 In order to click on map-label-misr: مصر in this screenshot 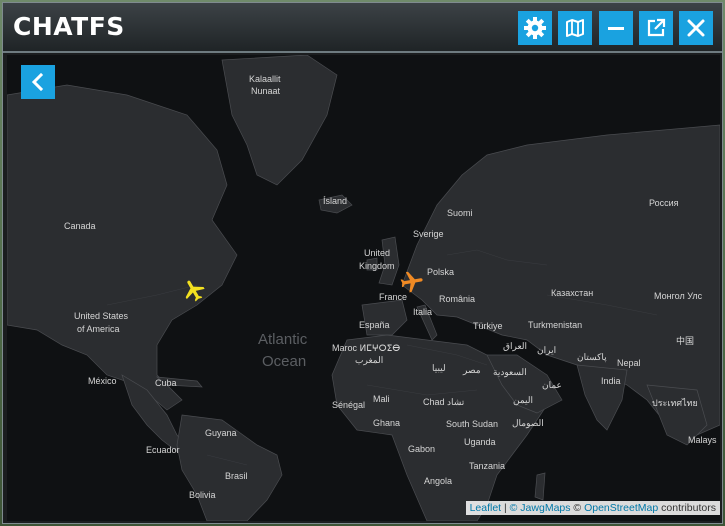, I will do `click(472, 370)`.